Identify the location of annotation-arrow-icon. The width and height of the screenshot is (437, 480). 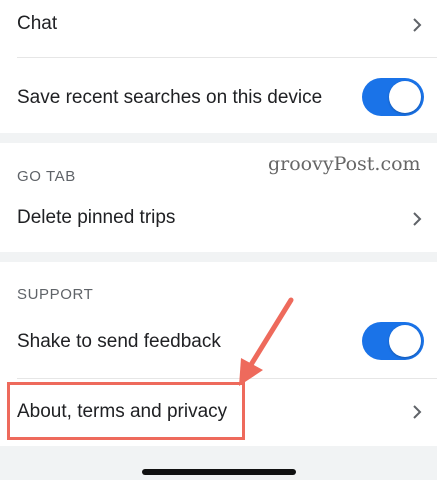
(266, 341).